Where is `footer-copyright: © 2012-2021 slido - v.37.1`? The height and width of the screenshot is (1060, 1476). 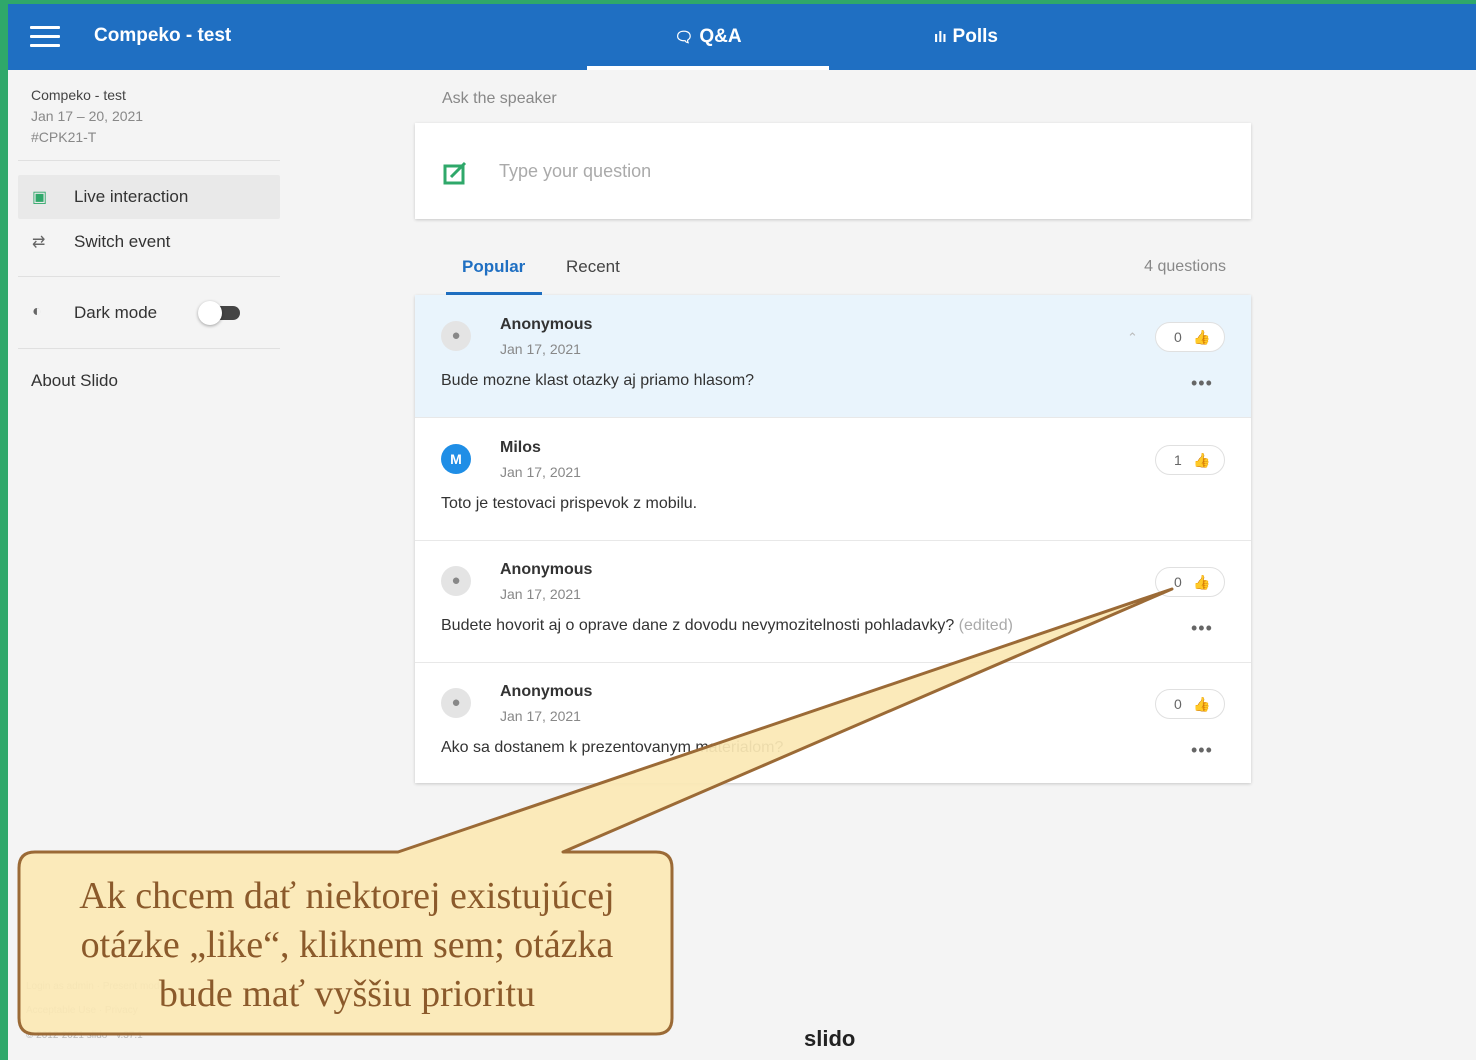
footer-copyright: © 2012-2021 slido - v.37.1 is located at coordinates (84, 1035).